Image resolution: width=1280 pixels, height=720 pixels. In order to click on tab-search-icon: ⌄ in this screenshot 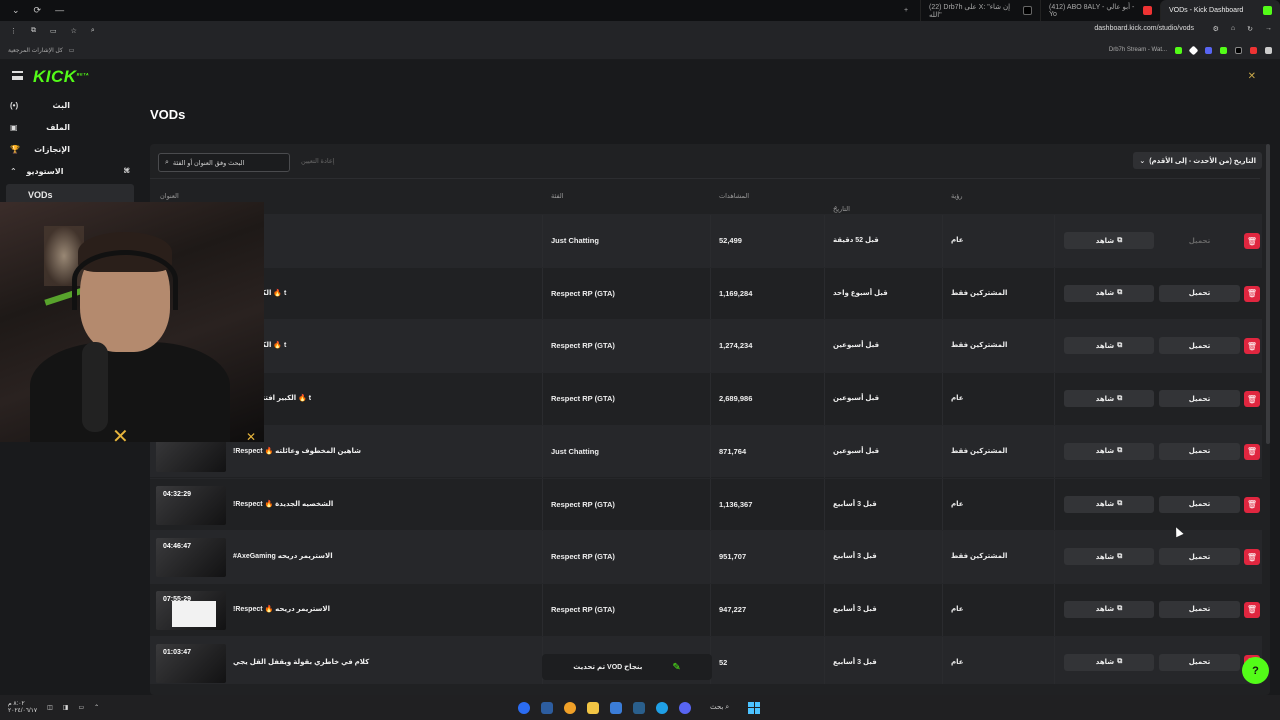, I will do `click(16, 10)`.